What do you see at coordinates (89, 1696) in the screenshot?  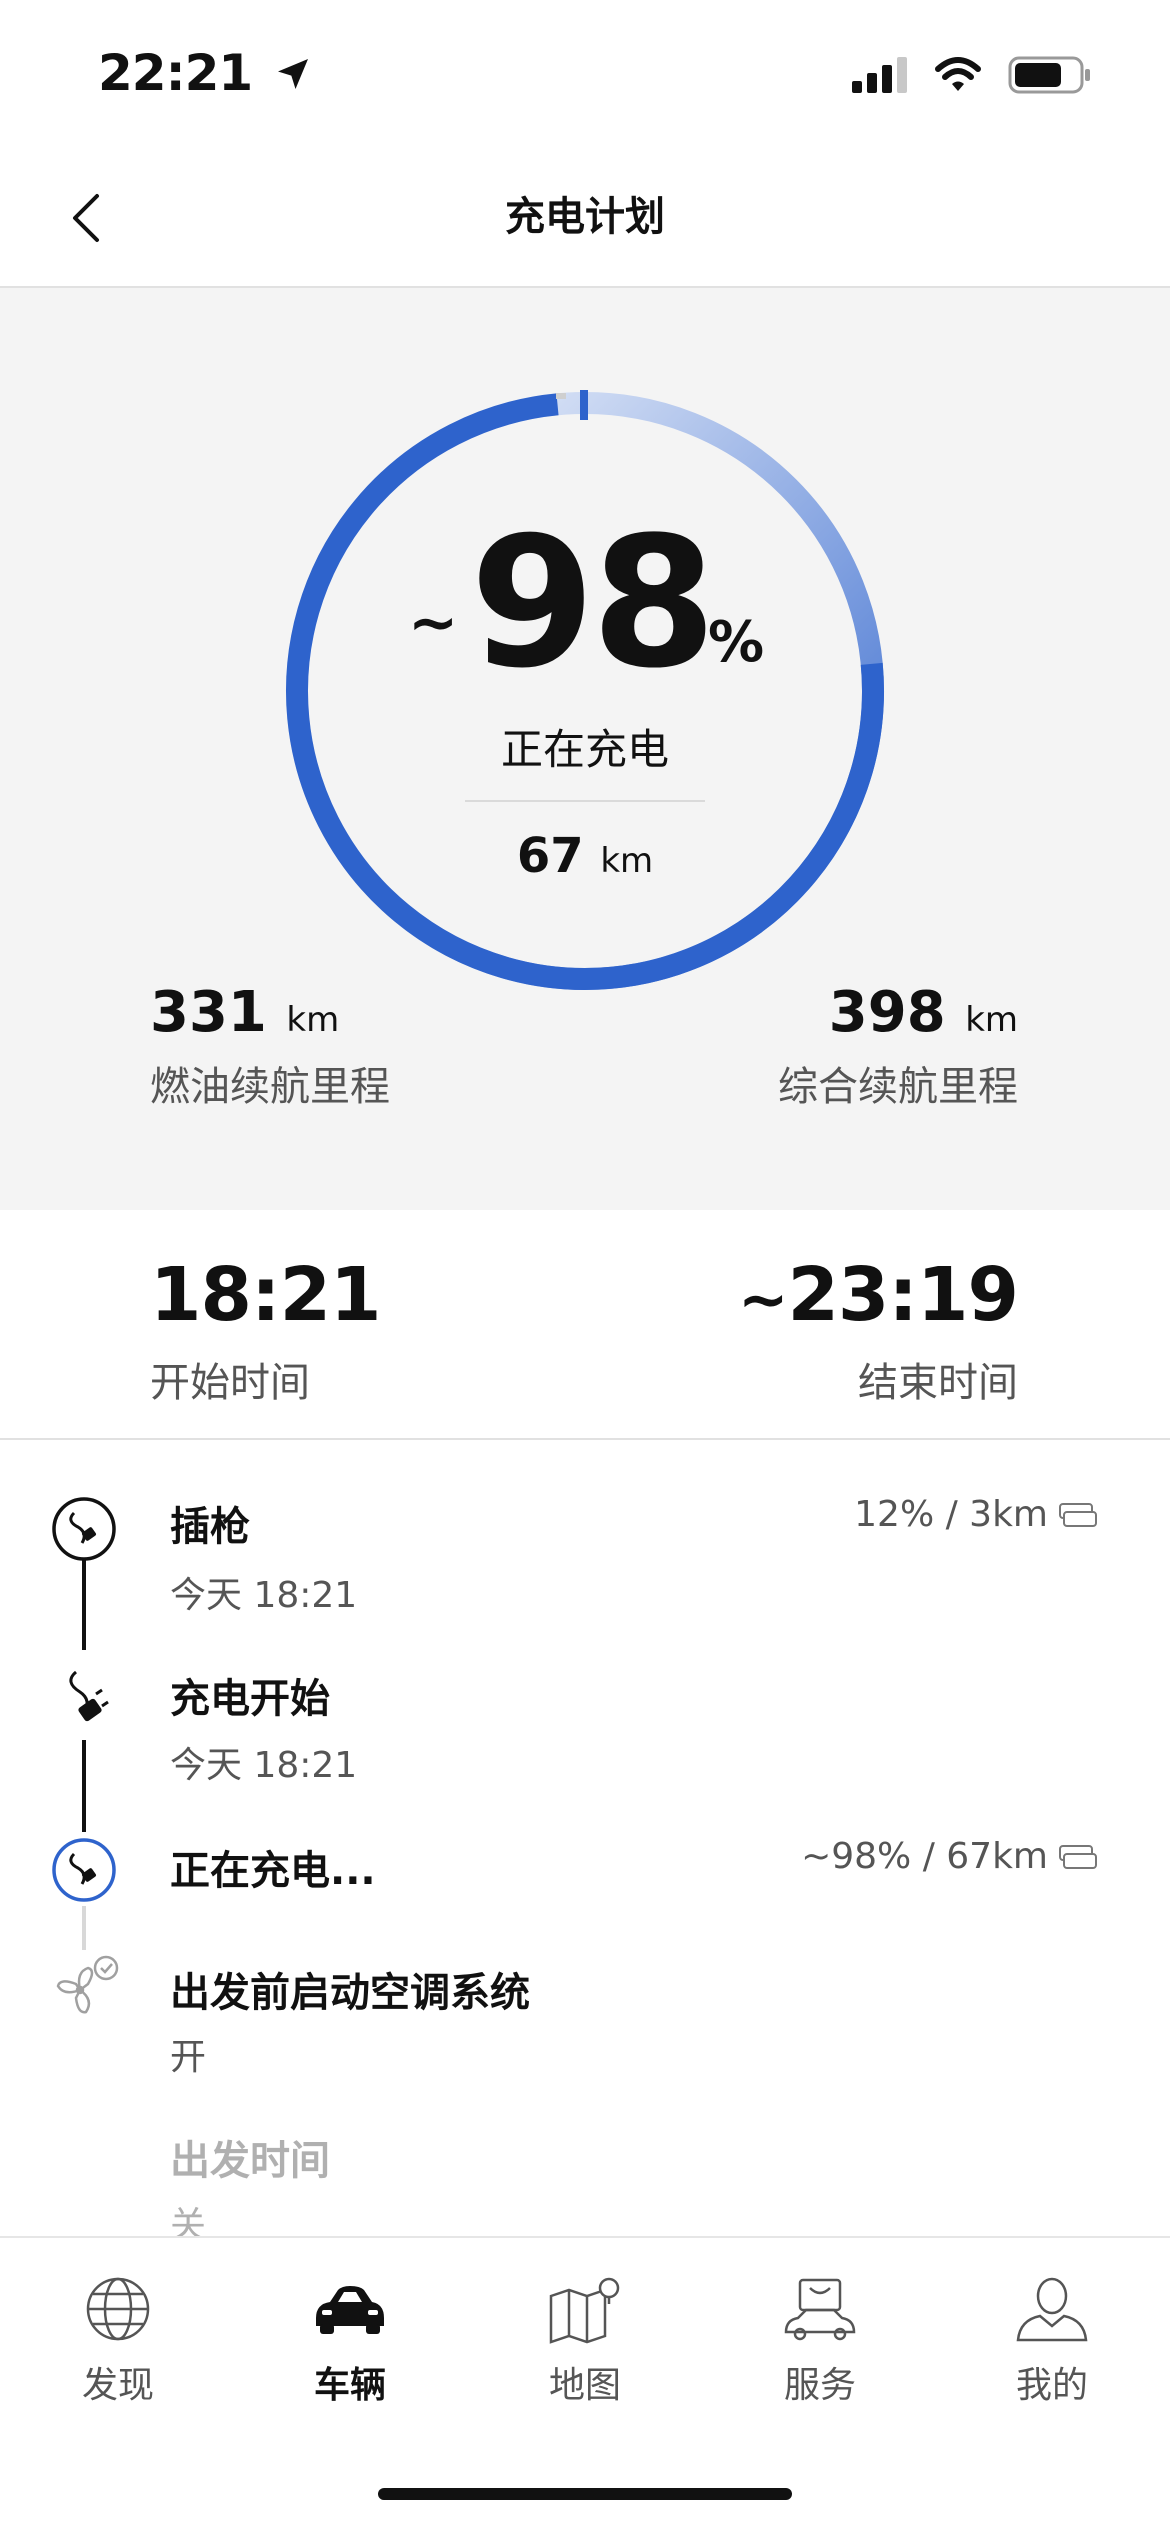 I see `plug-icon` at bounding box center [89, 1696].